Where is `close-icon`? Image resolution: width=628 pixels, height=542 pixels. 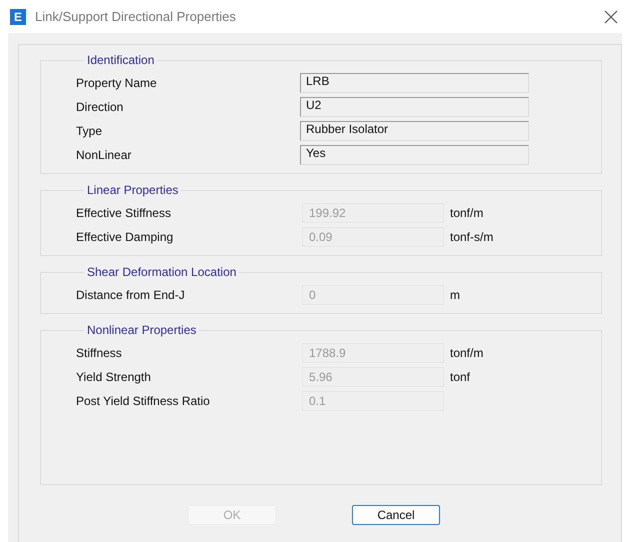 close-icon is located at coordinates (611, 17).